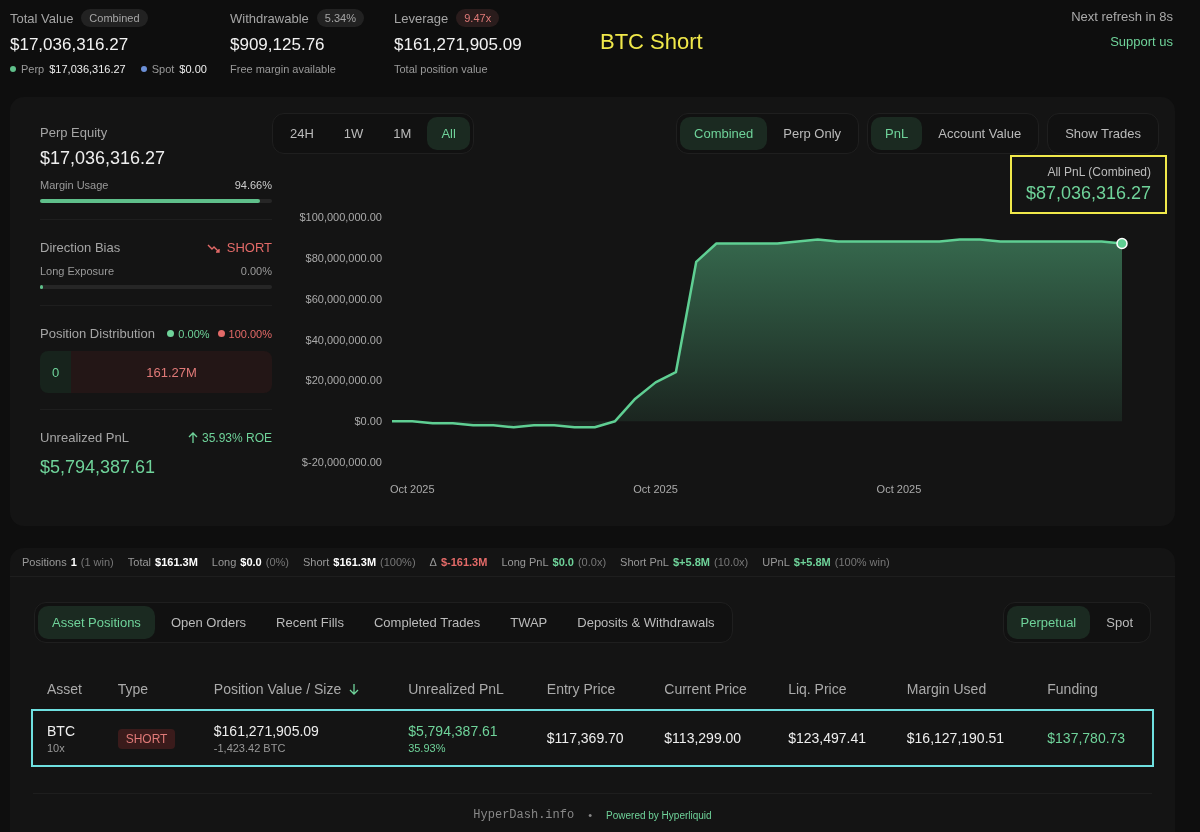 This screenshot has height=832, width=1200. Describe the element at coordinates (703, 738) in the screenshot. I see `table-cell: $113,299.00` at that location.